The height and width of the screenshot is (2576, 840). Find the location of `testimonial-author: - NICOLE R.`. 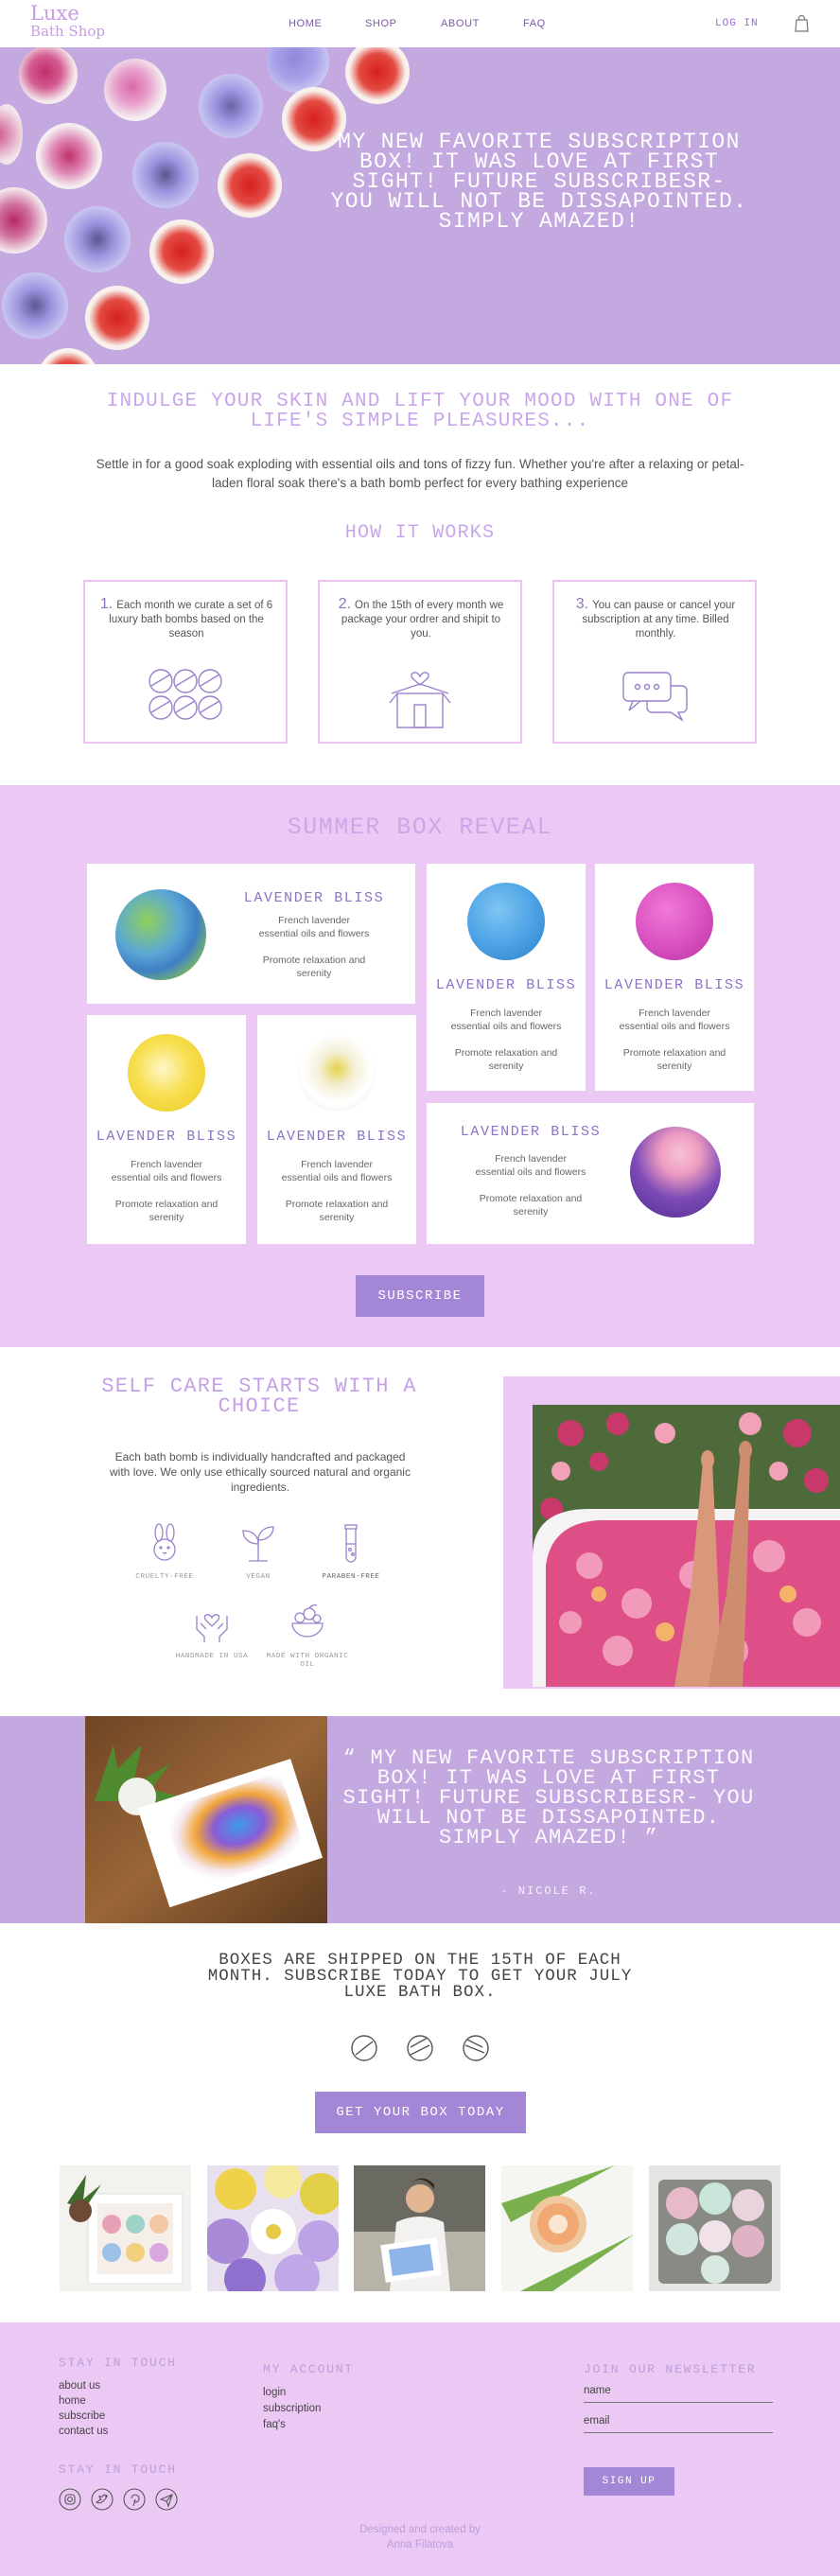

testimonial-author: - NICOLE R. is located at coordinates (548, 1891).